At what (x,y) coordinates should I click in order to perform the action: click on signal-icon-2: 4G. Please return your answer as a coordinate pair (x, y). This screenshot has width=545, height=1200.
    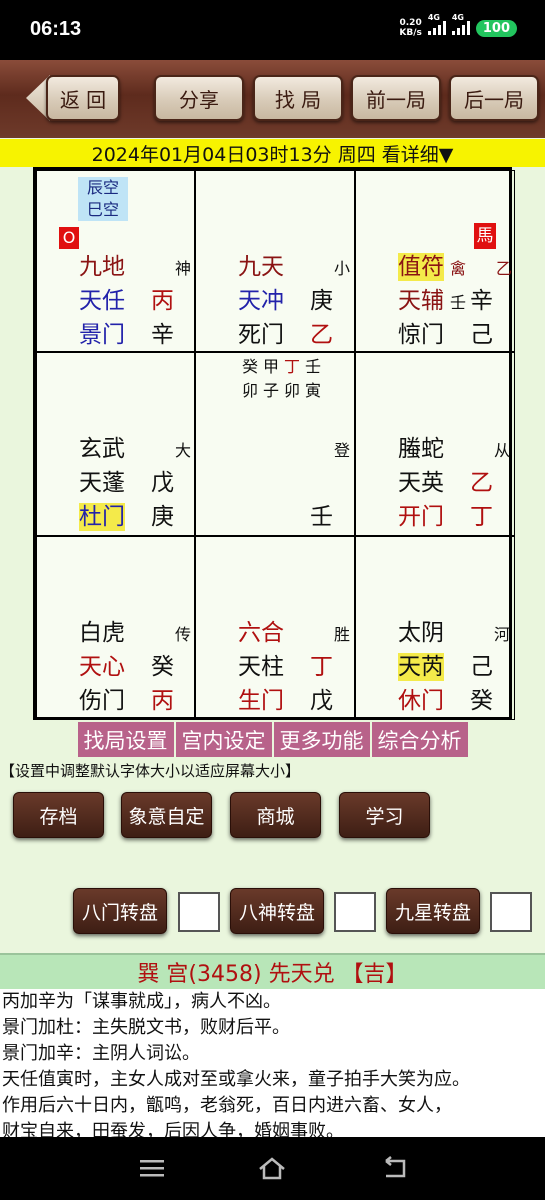
    Looking at the image, I should click on (460, 24).